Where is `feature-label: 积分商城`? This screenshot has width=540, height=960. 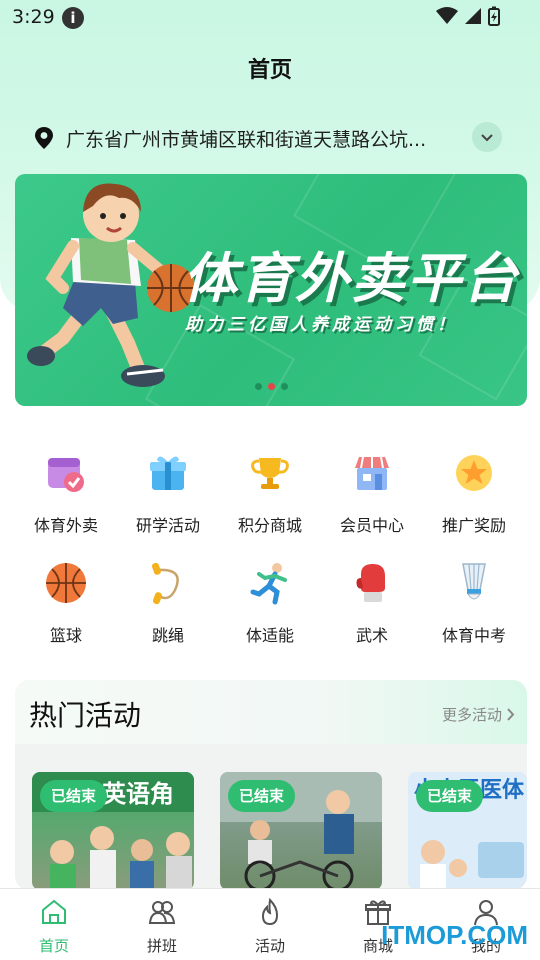
feature-label: 积分商城 is located at coordinates (269, 525).